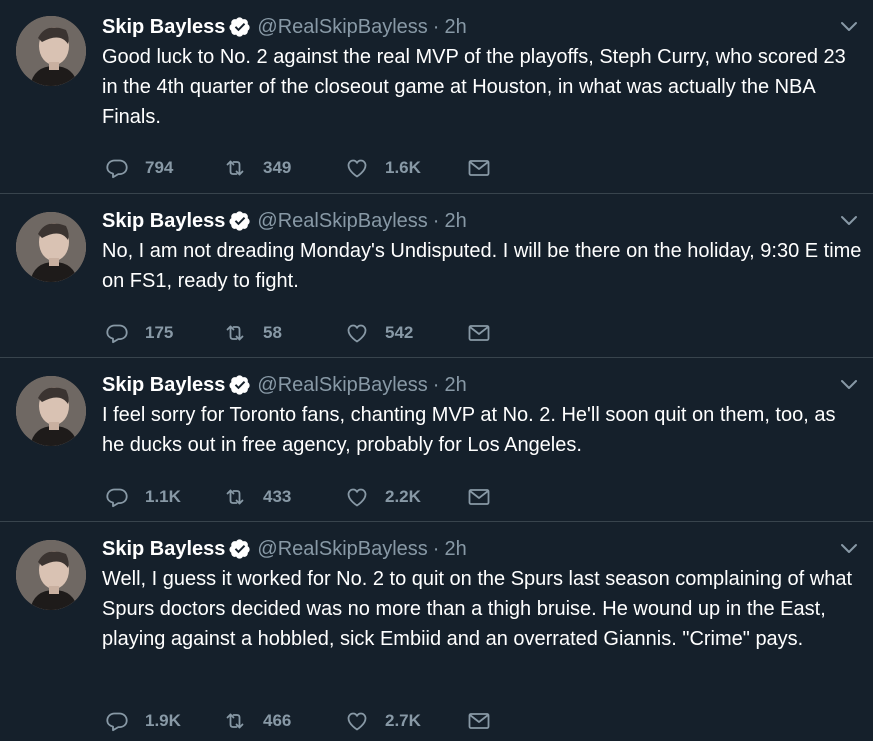  I want to click on like-button: 2.2K, so click(383, 497).